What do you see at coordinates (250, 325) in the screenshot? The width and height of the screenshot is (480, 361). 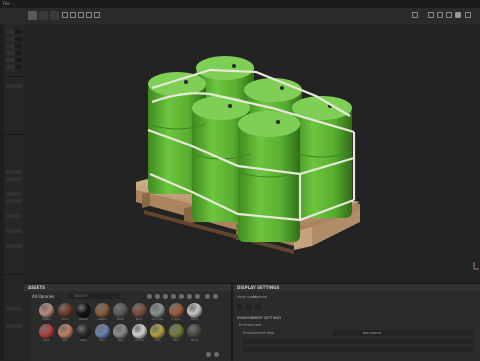 I see `environment-label: Environment` at bounding box center [250, 325].